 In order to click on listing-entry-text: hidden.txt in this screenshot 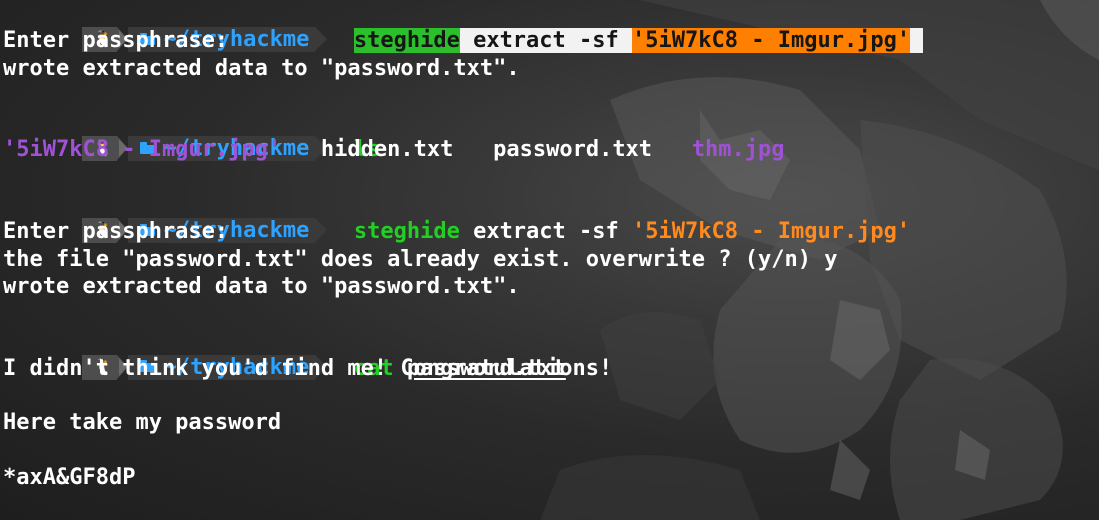, I will do `click(387, 150)`.